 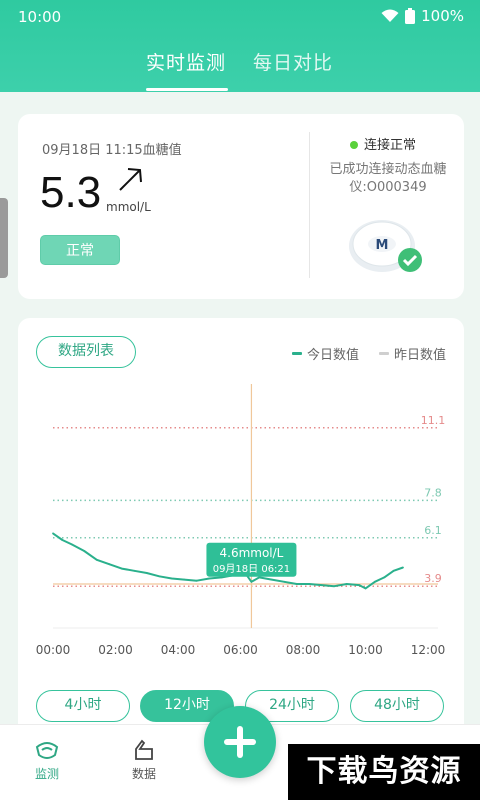 I want to click on x-tick-label-5: 10:00, so click(x=365, y=650).